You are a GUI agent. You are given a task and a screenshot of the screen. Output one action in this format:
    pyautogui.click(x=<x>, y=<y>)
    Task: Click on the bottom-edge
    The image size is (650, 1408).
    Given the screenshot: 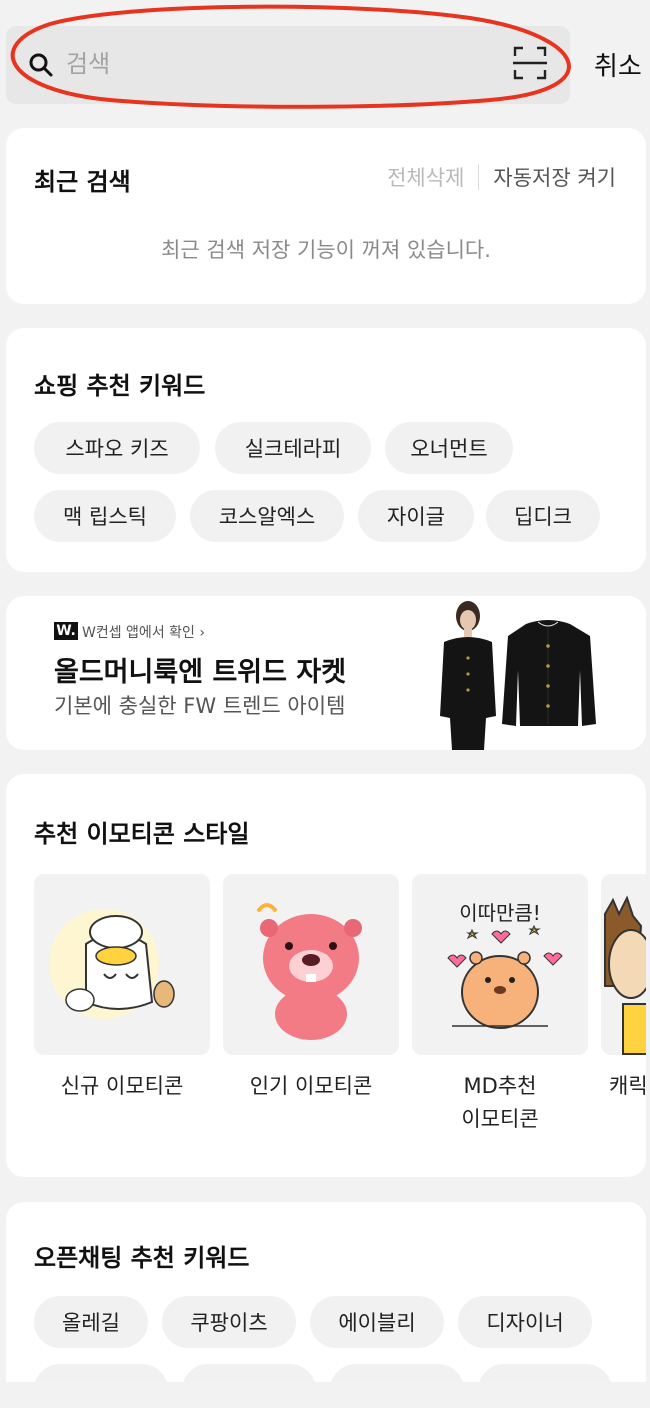 What is the action you would take?
    pyautogui.click(x=325, y=1395)
    